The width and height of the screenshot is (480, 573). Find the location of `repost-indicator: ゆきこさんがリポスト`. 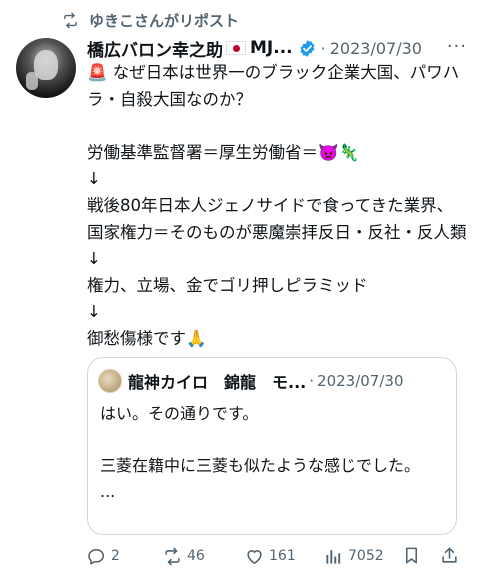

repost-indicator: ゆきこさんがリポスト is located at coordinates (150, 20).